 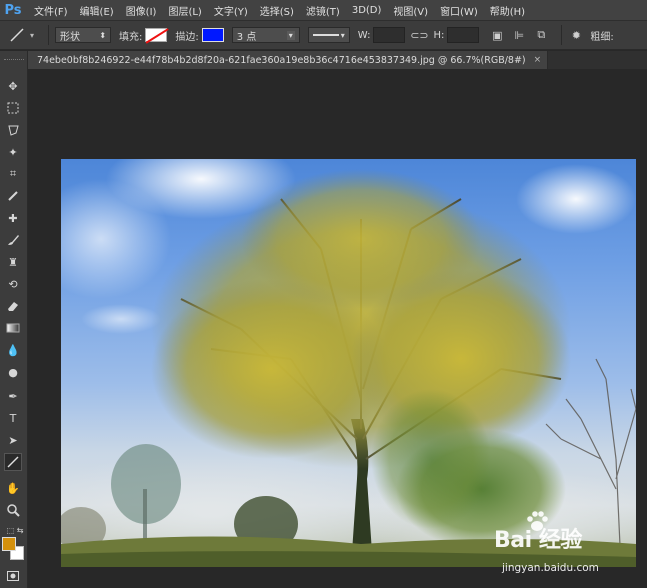 I want to click on link-icon: ⊂⊃, so click(x=419, y=35).